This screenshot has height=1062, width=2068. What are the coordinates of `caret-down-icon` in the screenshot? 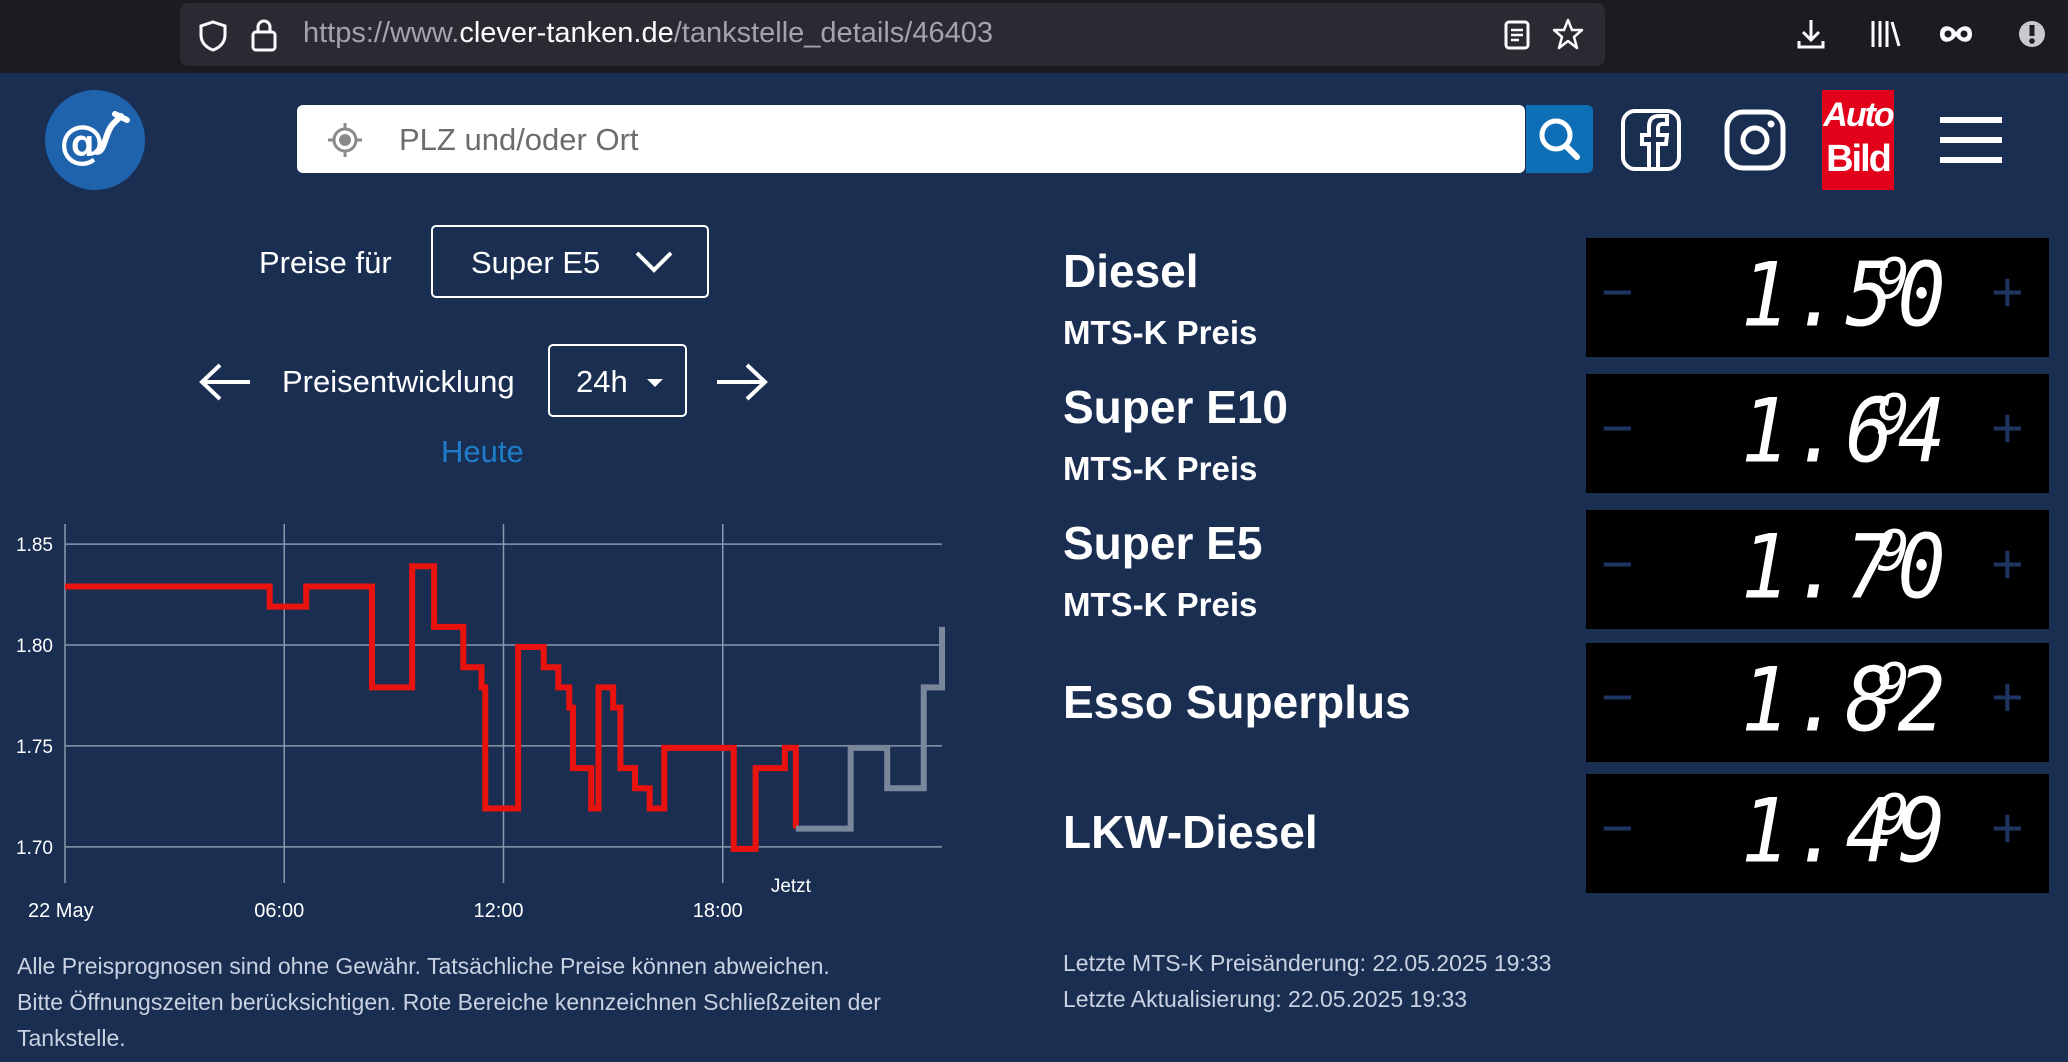 It's located at (655, 383).